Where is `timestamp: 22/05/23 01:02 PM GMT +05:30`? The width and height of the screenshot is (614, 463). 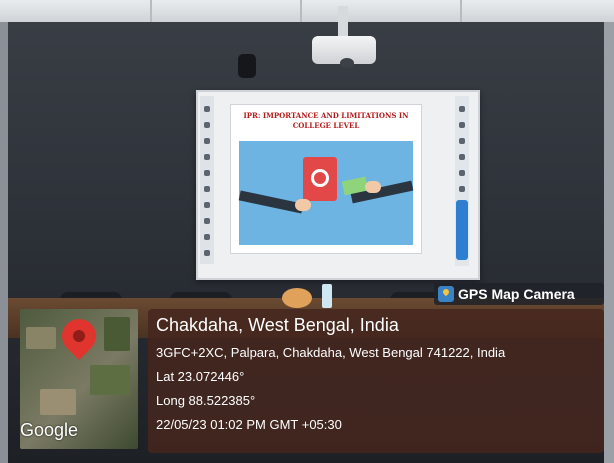 timestamp: 22/05/23 01:02 PM GMT +05:30 is located at coordinates (249, 424).